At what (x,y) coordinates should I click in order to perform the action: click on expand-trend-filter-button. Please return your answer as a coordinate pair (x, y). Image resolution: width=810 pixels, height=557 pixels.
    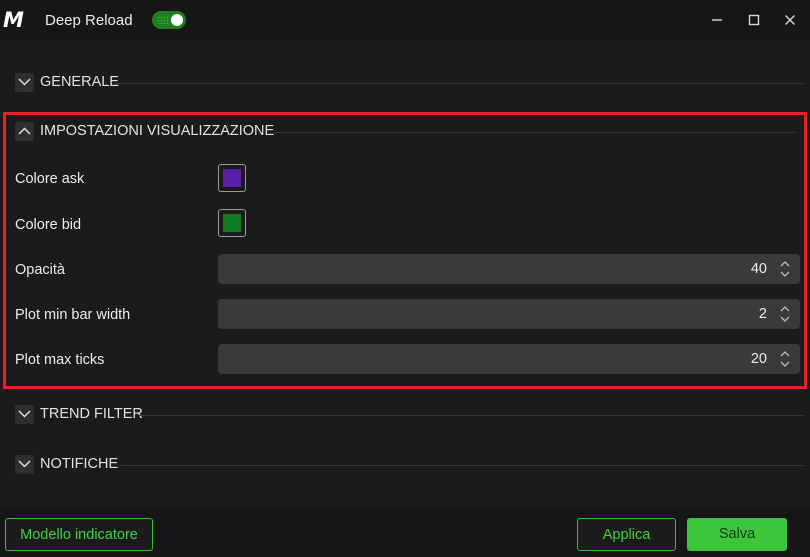
    Looking at the image, I should click on (24, 414).